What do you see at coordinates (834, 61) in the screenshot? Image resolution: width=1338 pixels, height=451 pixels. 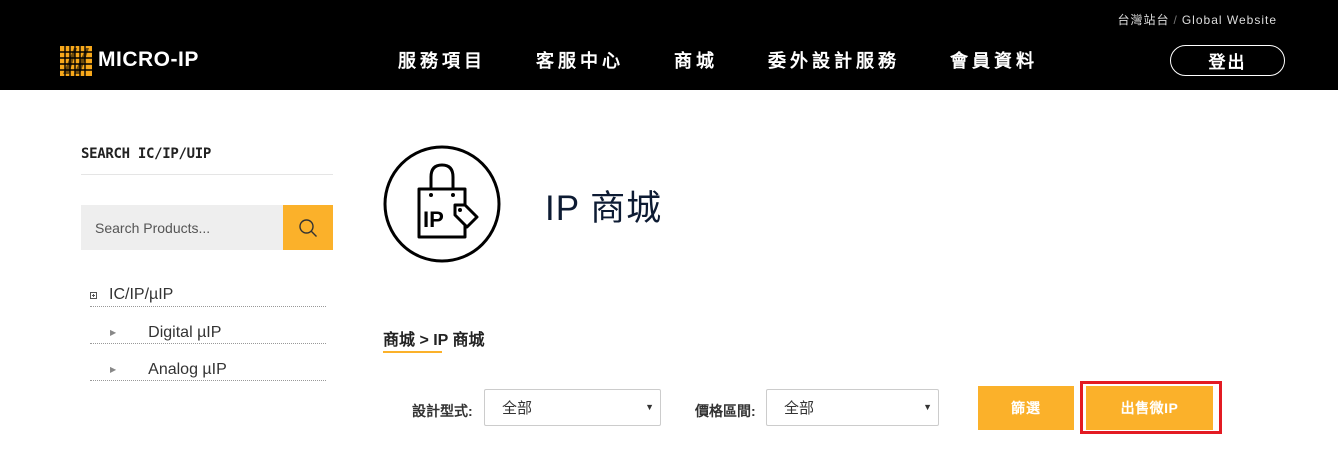 I see `nav-item-outsourcing: 委外設計服務` at bounding box center [834, 61].